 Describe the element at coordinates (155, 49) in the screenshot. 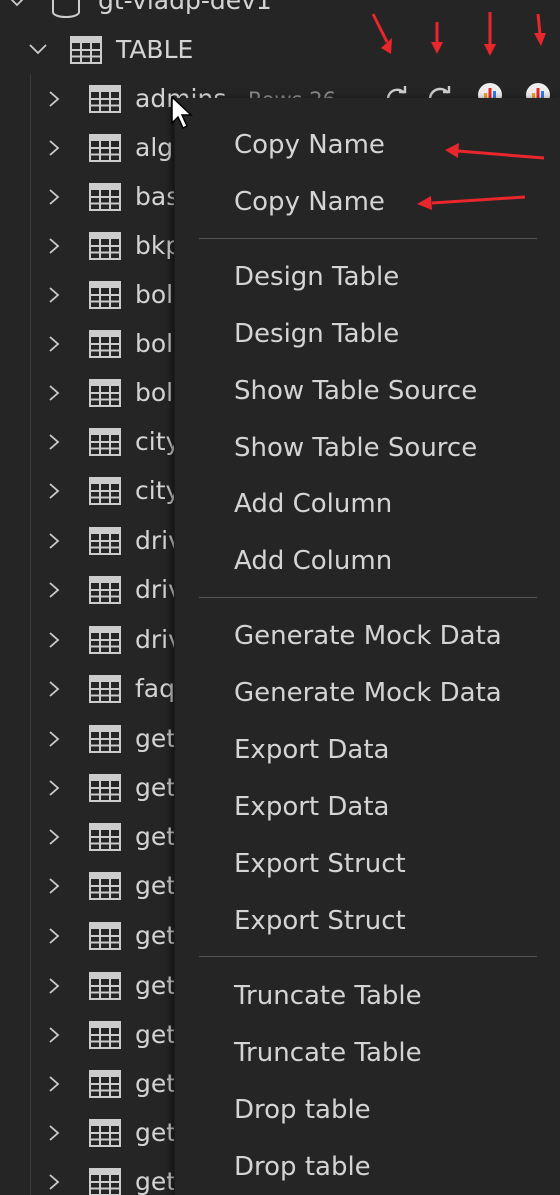

I see `table-group-label: TABLE` at that location.